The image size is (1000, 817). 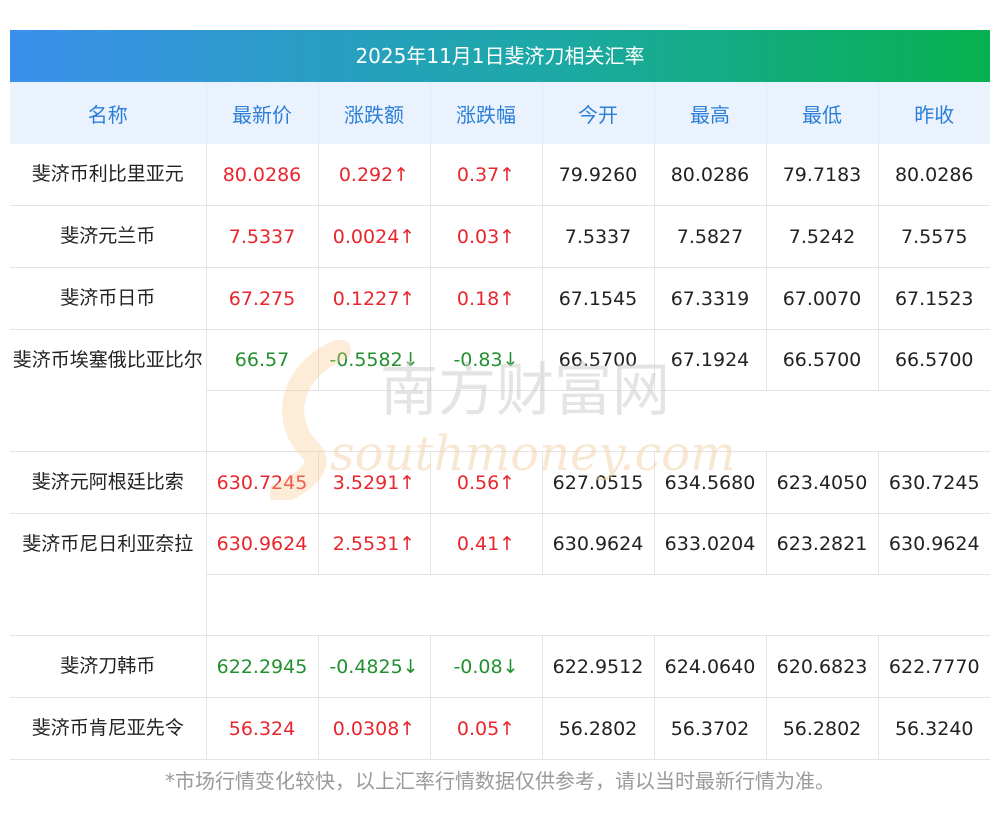 What do you see at coordinates (598, 236) in the screenshot?
I see `open-price-cell: 7.5337` at bounding box center [598, 236].